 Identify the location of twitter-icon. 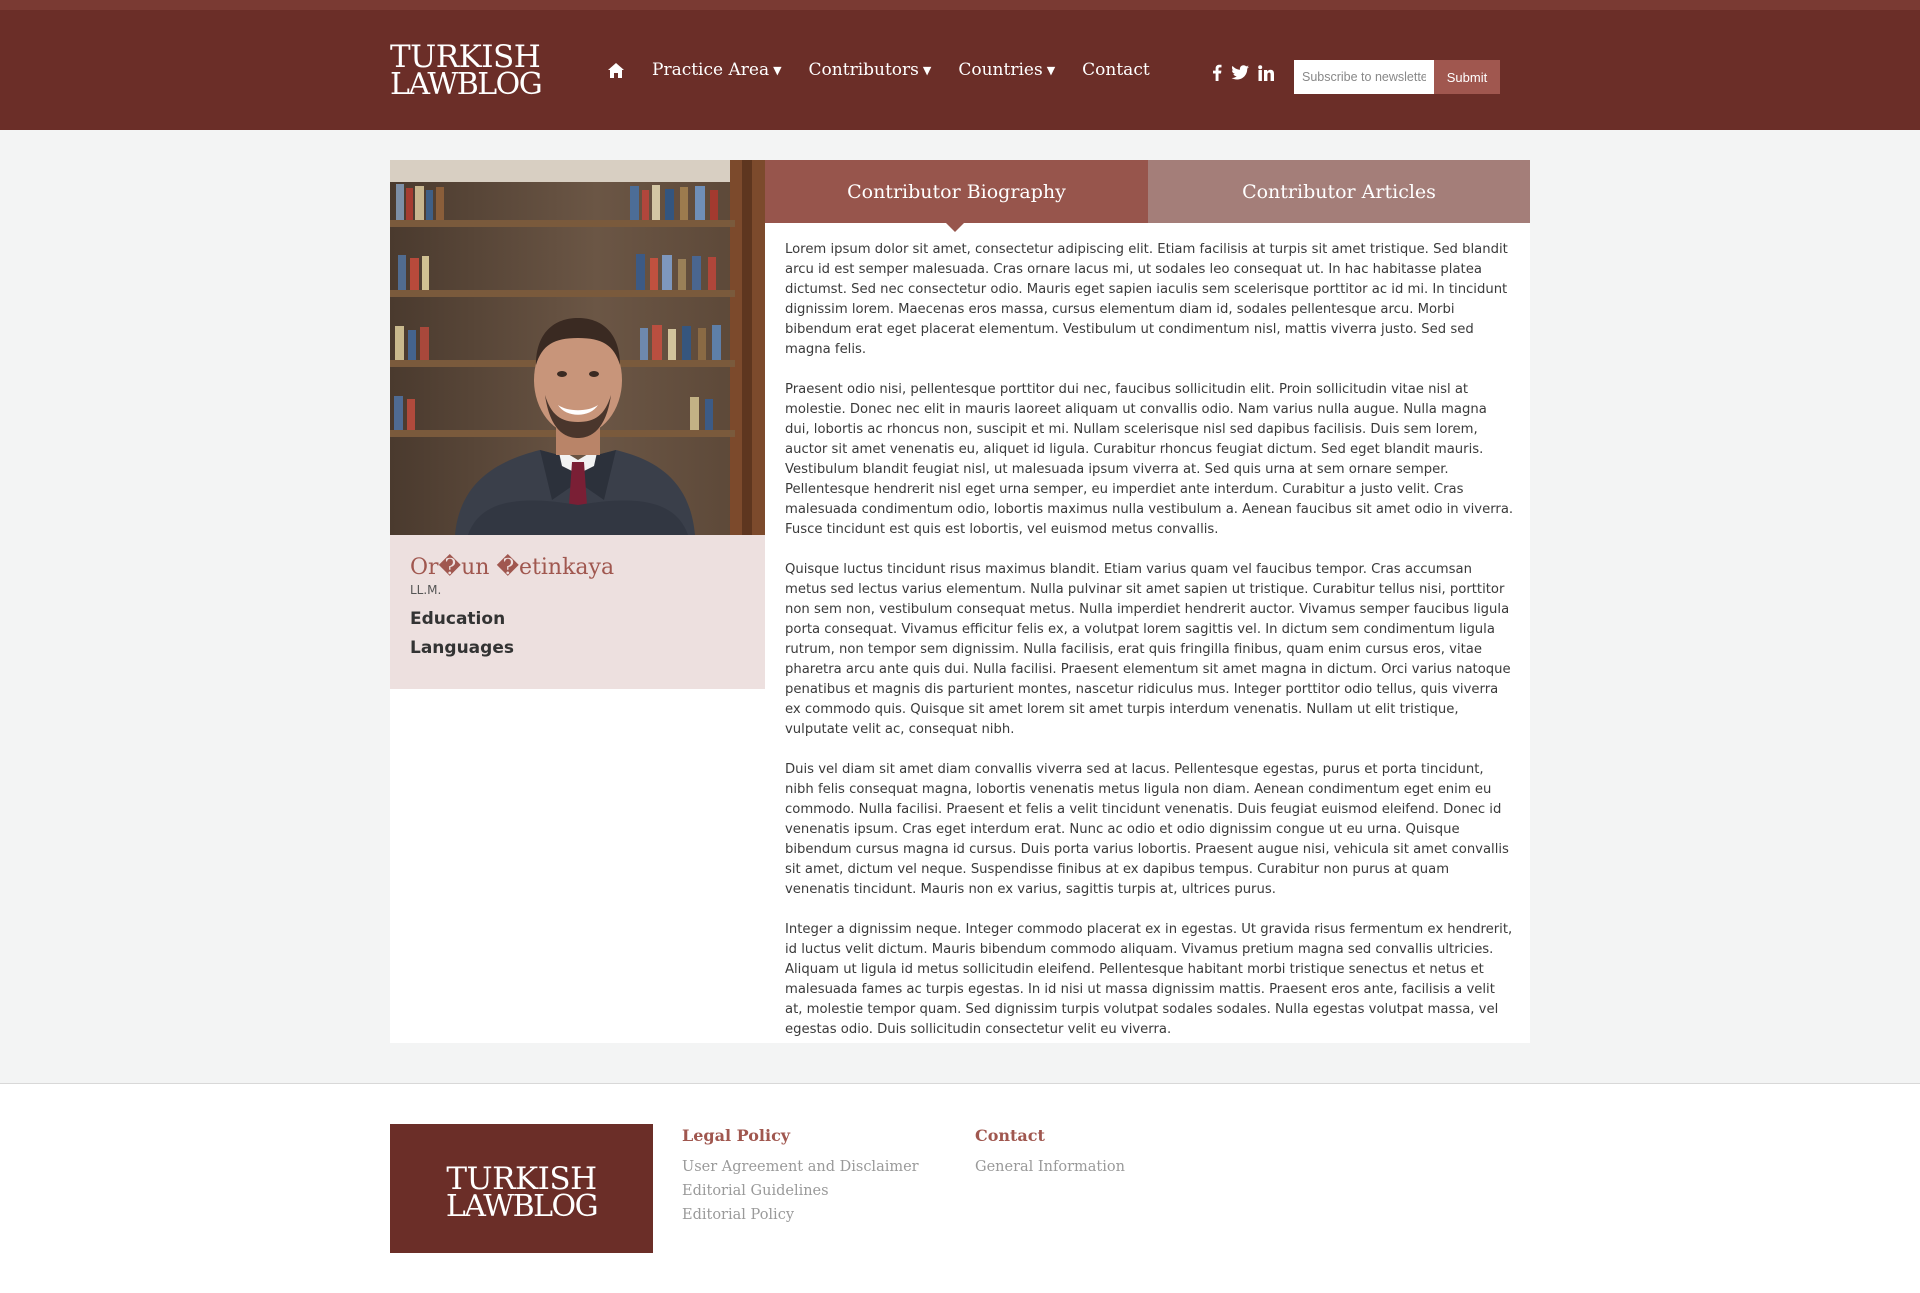
(1240, 72).